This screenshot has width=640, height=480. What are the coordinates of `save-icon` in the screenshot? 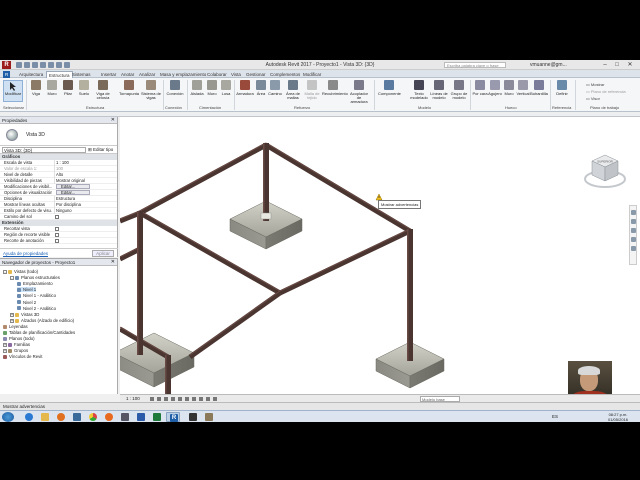 It's located at (27, 65).